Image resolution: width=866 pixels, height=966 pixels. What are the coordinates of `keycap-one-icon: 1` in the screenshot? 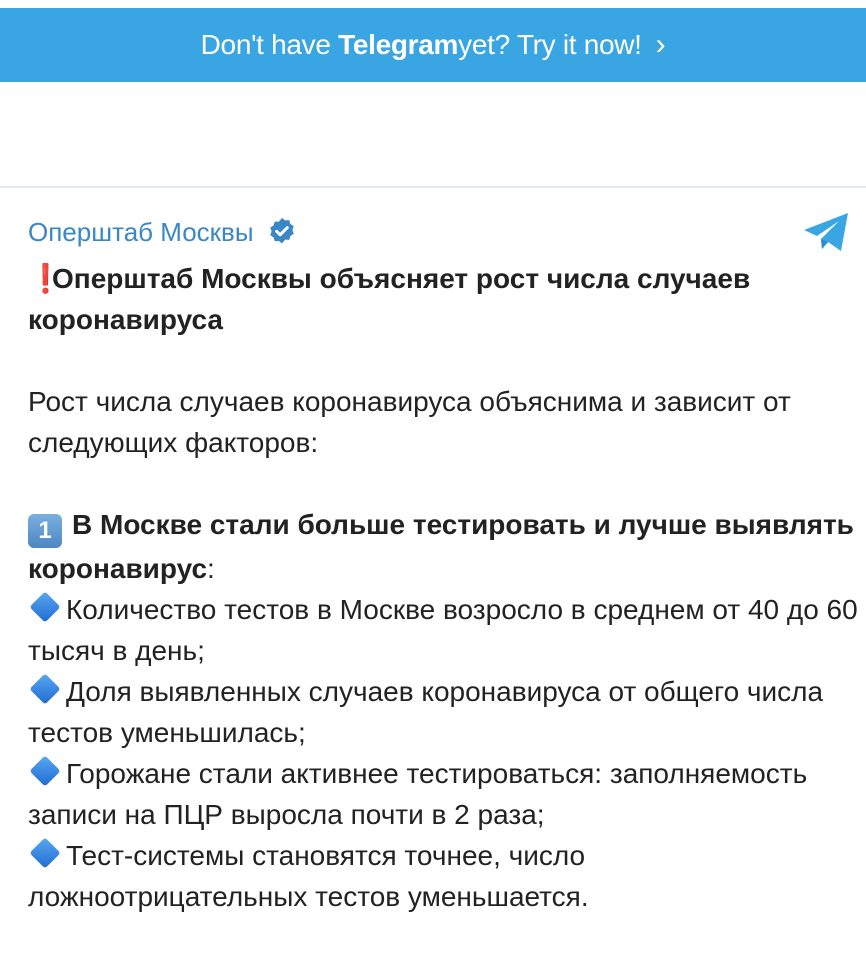 It's located at (45, 531).